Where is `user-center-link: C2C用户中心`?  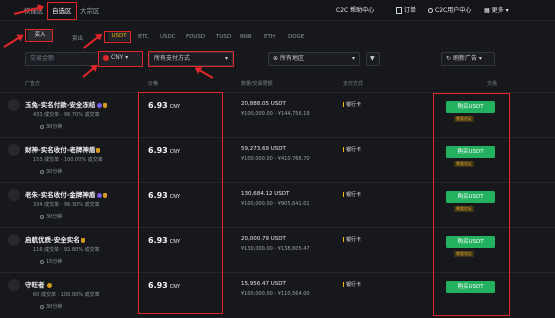
user-center-link: C2C用户中心 is located at coordinates (449, 9).